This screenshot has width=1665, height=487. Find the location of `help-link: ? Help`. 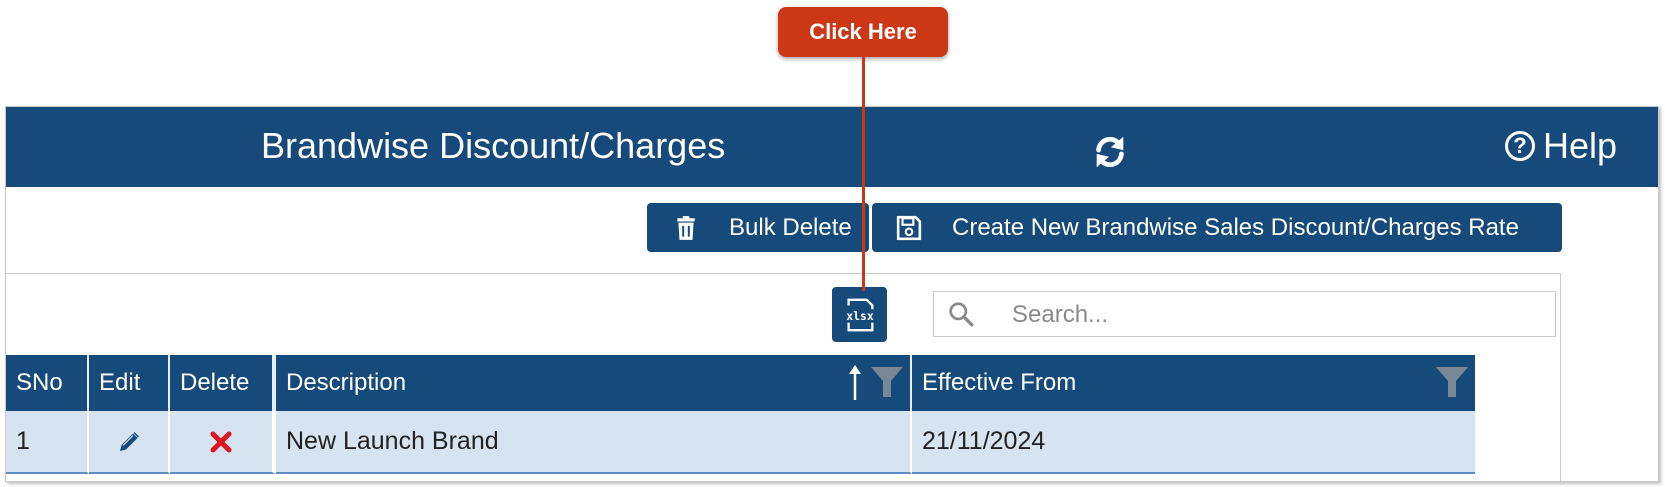

help-link: ? Help is located at coordinates (1561, 146).